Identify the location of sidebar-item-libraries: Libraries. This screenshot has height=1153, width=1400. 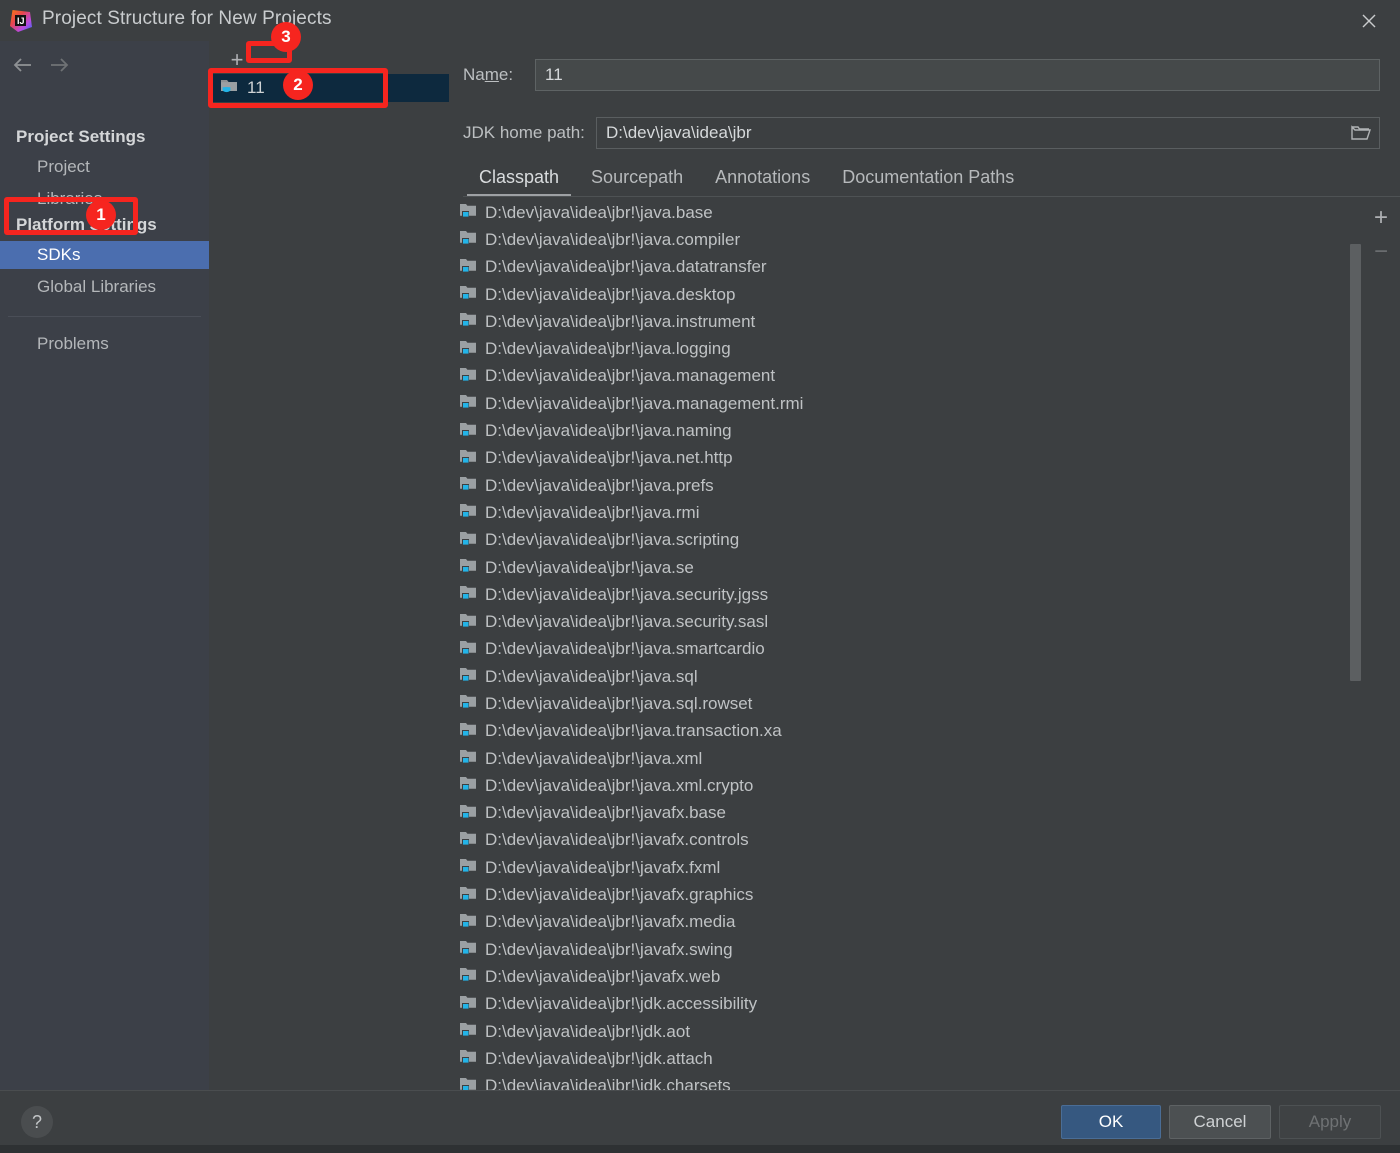
(104, 199).